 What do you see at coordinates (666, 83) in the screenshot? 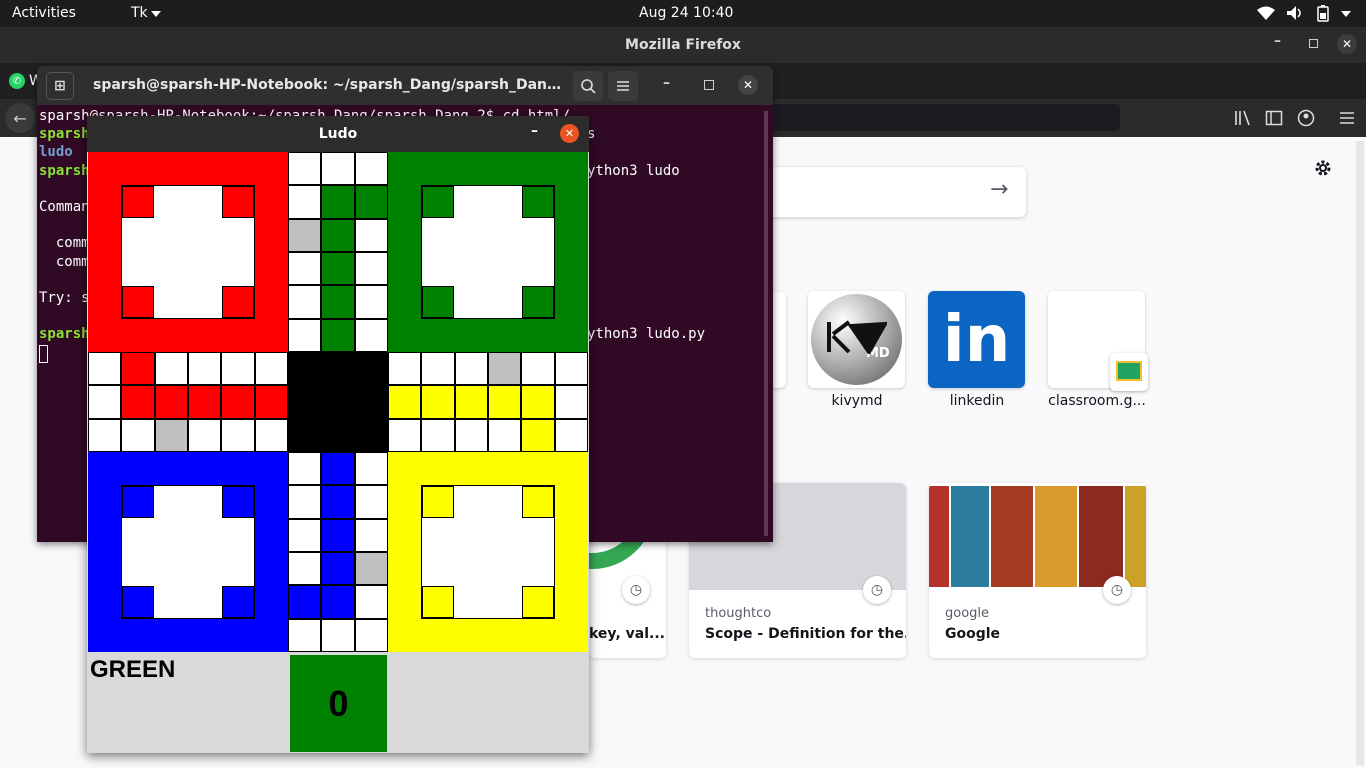
I see `terminal-minimize-button: –` at bounding box center [666, 83].